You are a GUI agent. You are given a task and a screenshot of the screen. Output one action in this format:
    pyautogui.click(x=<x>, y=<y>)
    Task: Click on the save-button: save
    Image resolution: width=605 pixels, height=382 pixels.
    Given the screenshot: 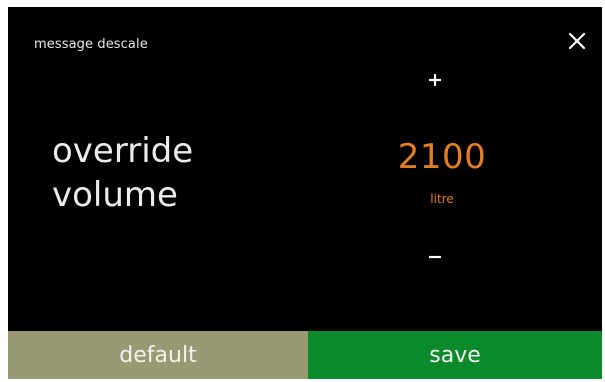 What is the action you would take?
    pyautogui.click(x=455, y=355)
    